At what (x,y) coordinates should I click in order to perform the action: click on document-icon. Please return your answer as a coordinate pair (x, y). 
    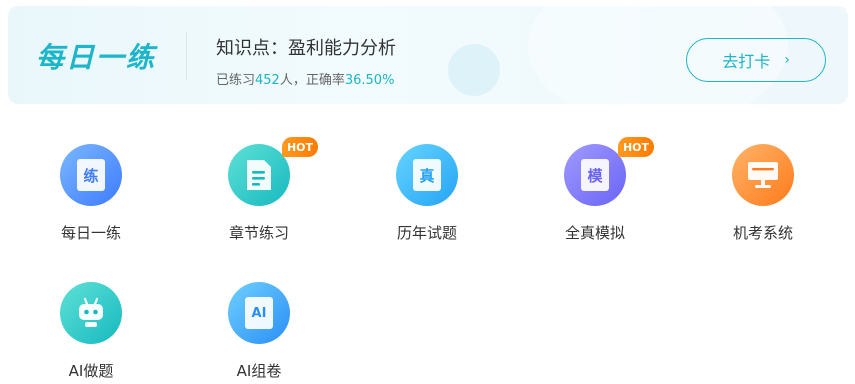
    Looking at the image, I should click on (259, 175).